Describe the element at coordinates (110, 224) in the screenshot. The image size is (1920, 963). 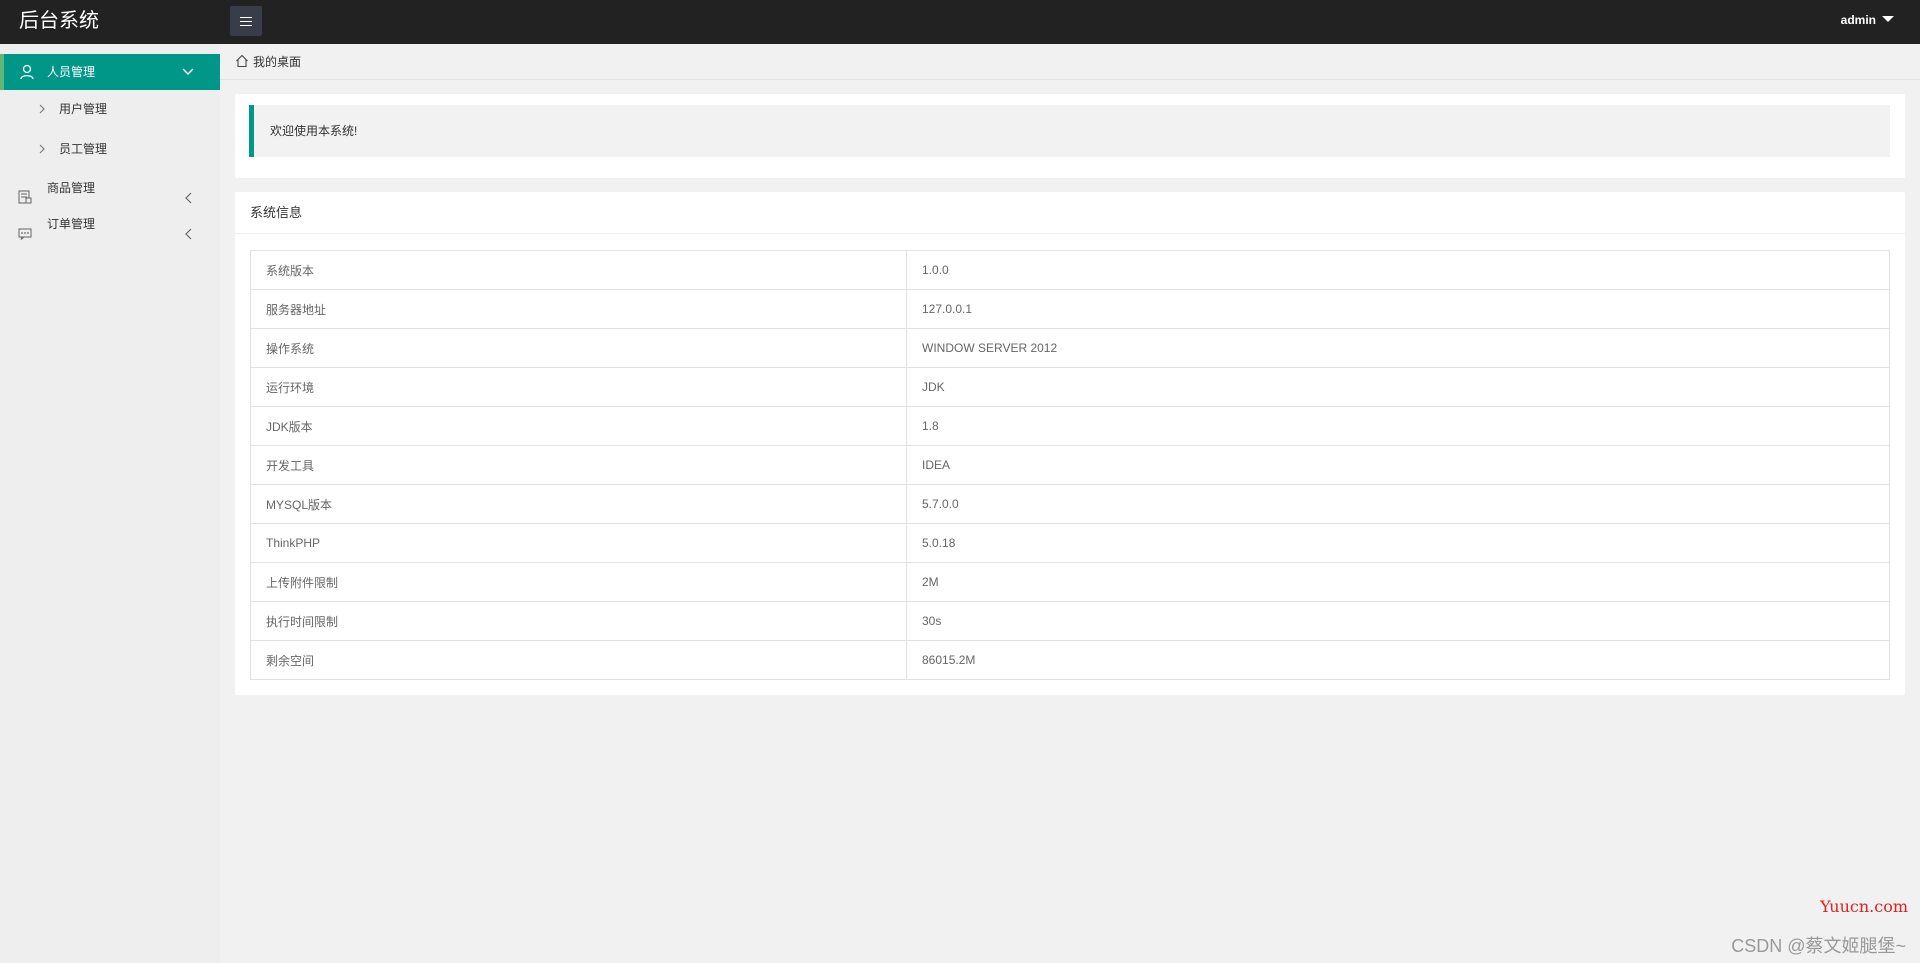
I see `sidebar-item-orders: 订单管理` at that location.